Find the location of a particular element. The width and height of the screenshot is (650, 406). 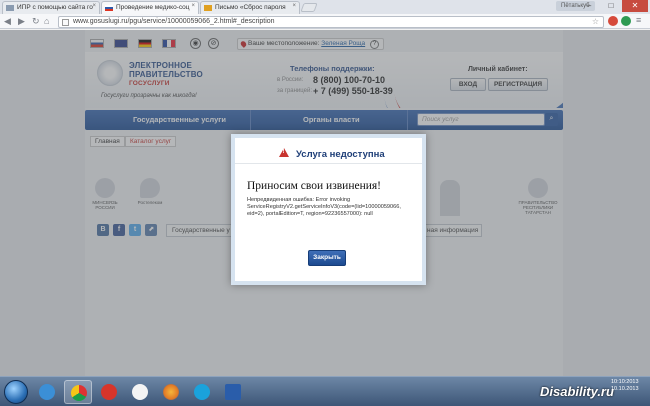

dialog-header: Услуга недоступна is located at coordinates (328, 151).